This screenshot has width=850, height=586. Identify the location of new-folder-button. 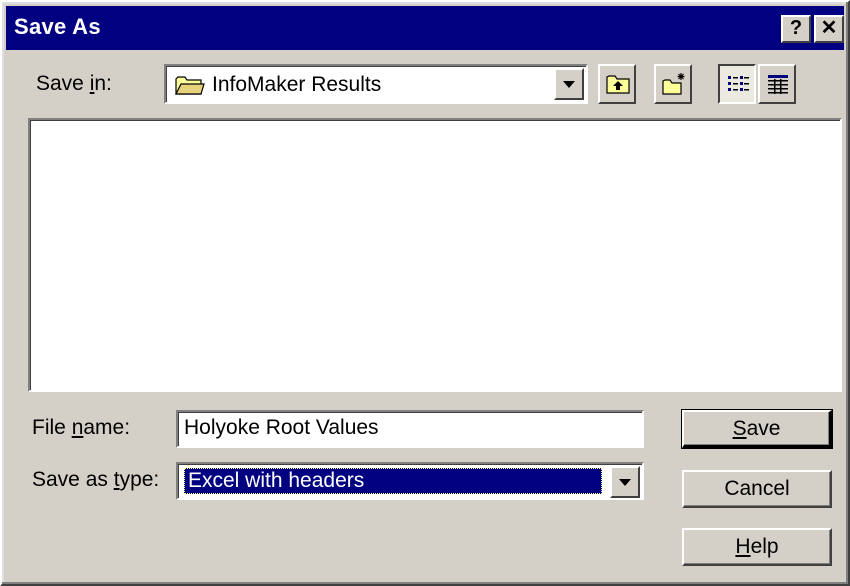
(673, 84).